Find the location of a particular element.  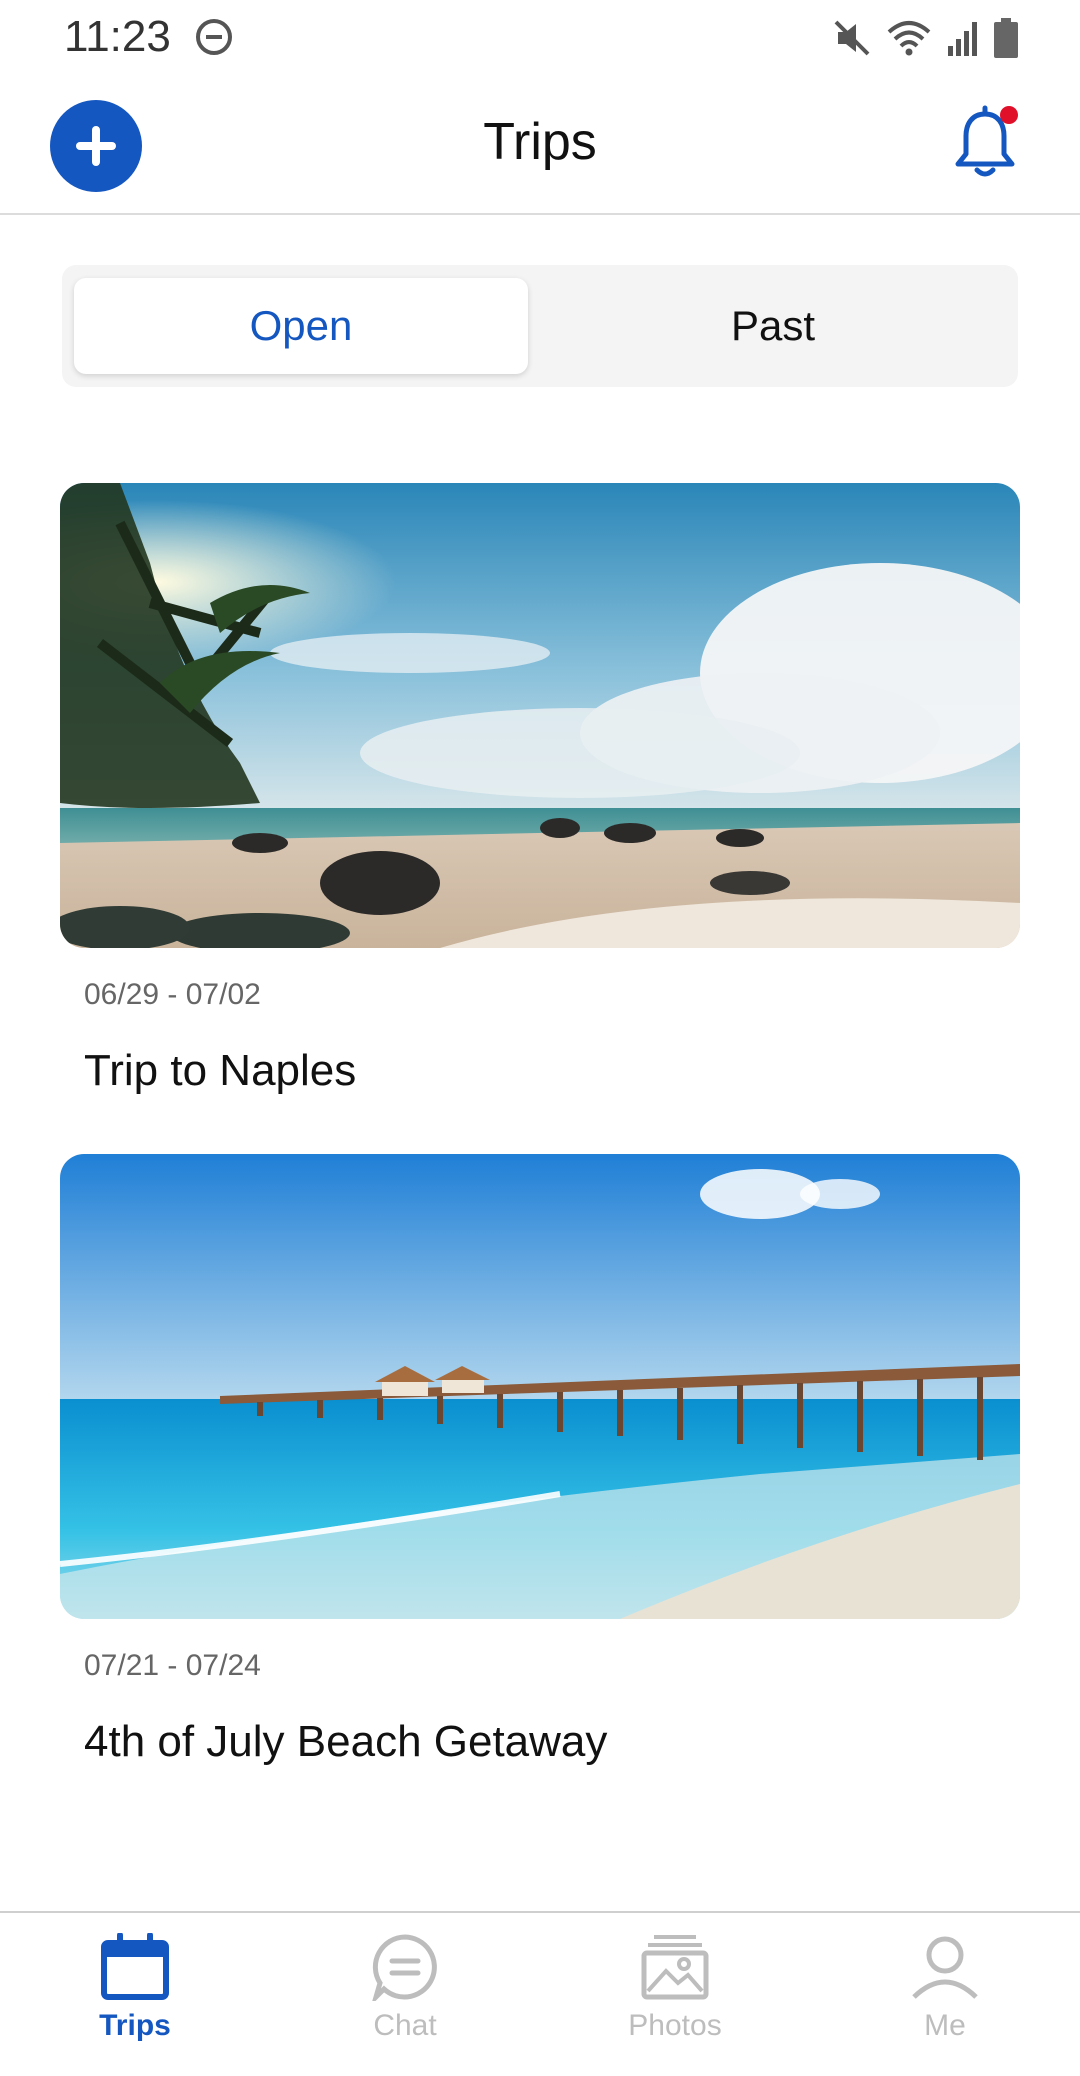

nav-item-trips: Trips is located at coordinates (135, 1998).